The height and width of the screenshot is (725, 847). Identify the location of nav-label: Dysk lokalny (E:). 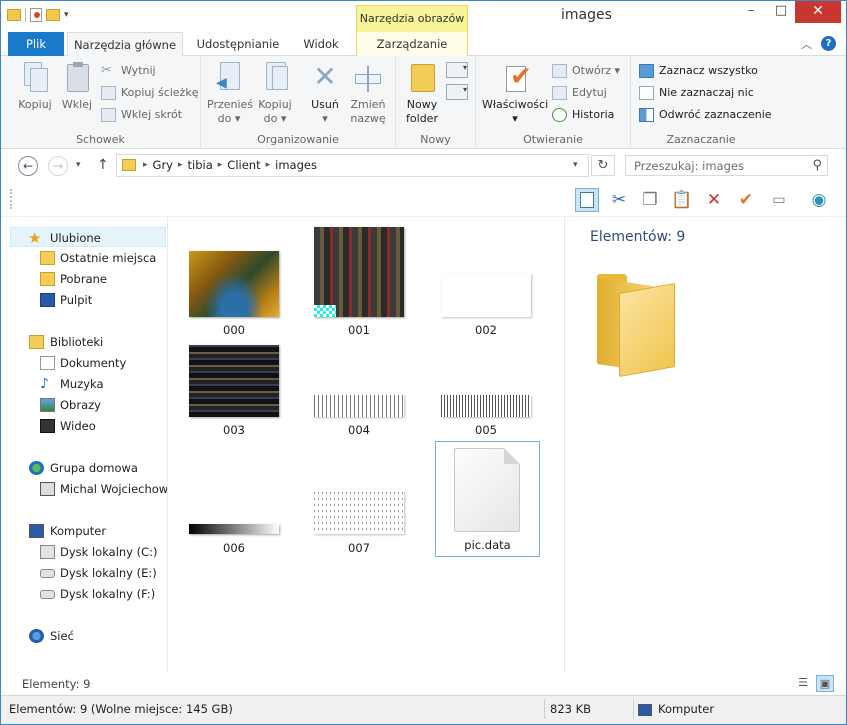
(108, 573).